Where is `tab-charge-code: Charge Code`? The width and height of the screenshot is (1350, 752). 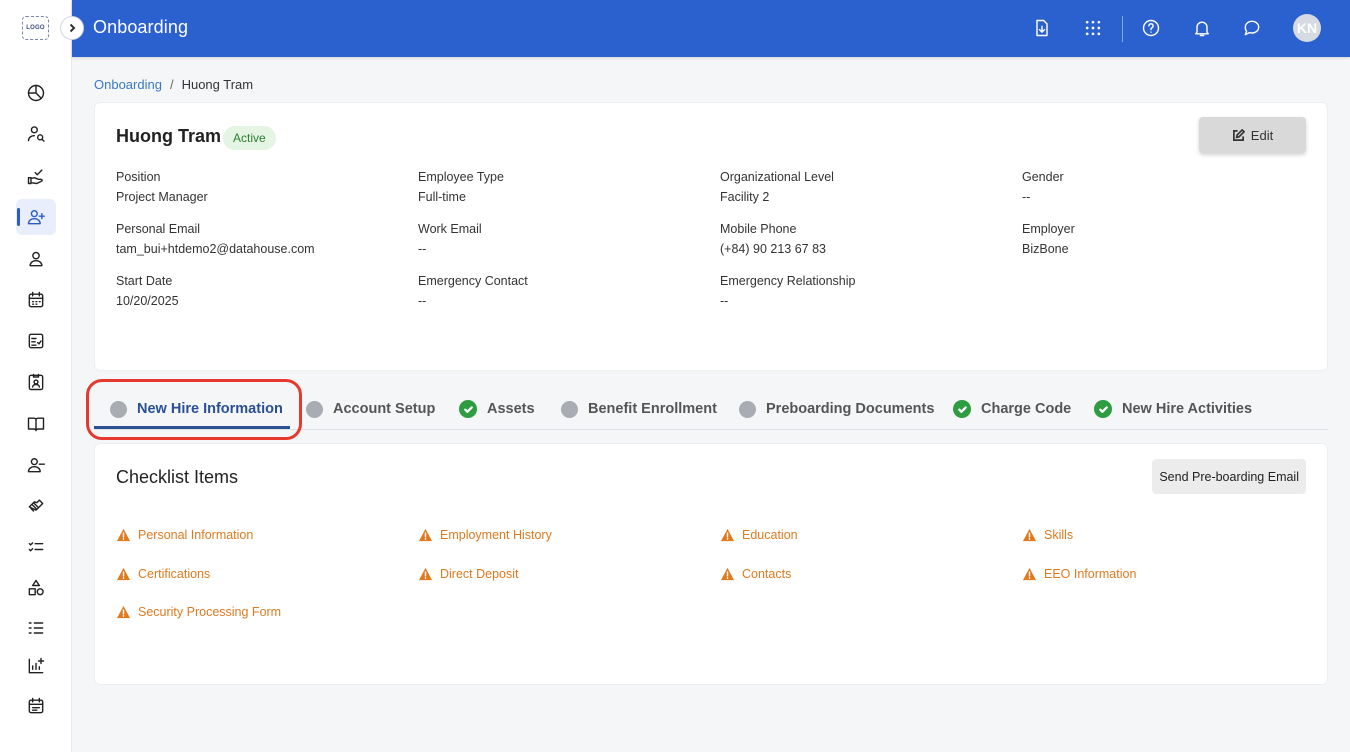
tab-charge-code: Charge Code is located at coordinates (1012, 409).